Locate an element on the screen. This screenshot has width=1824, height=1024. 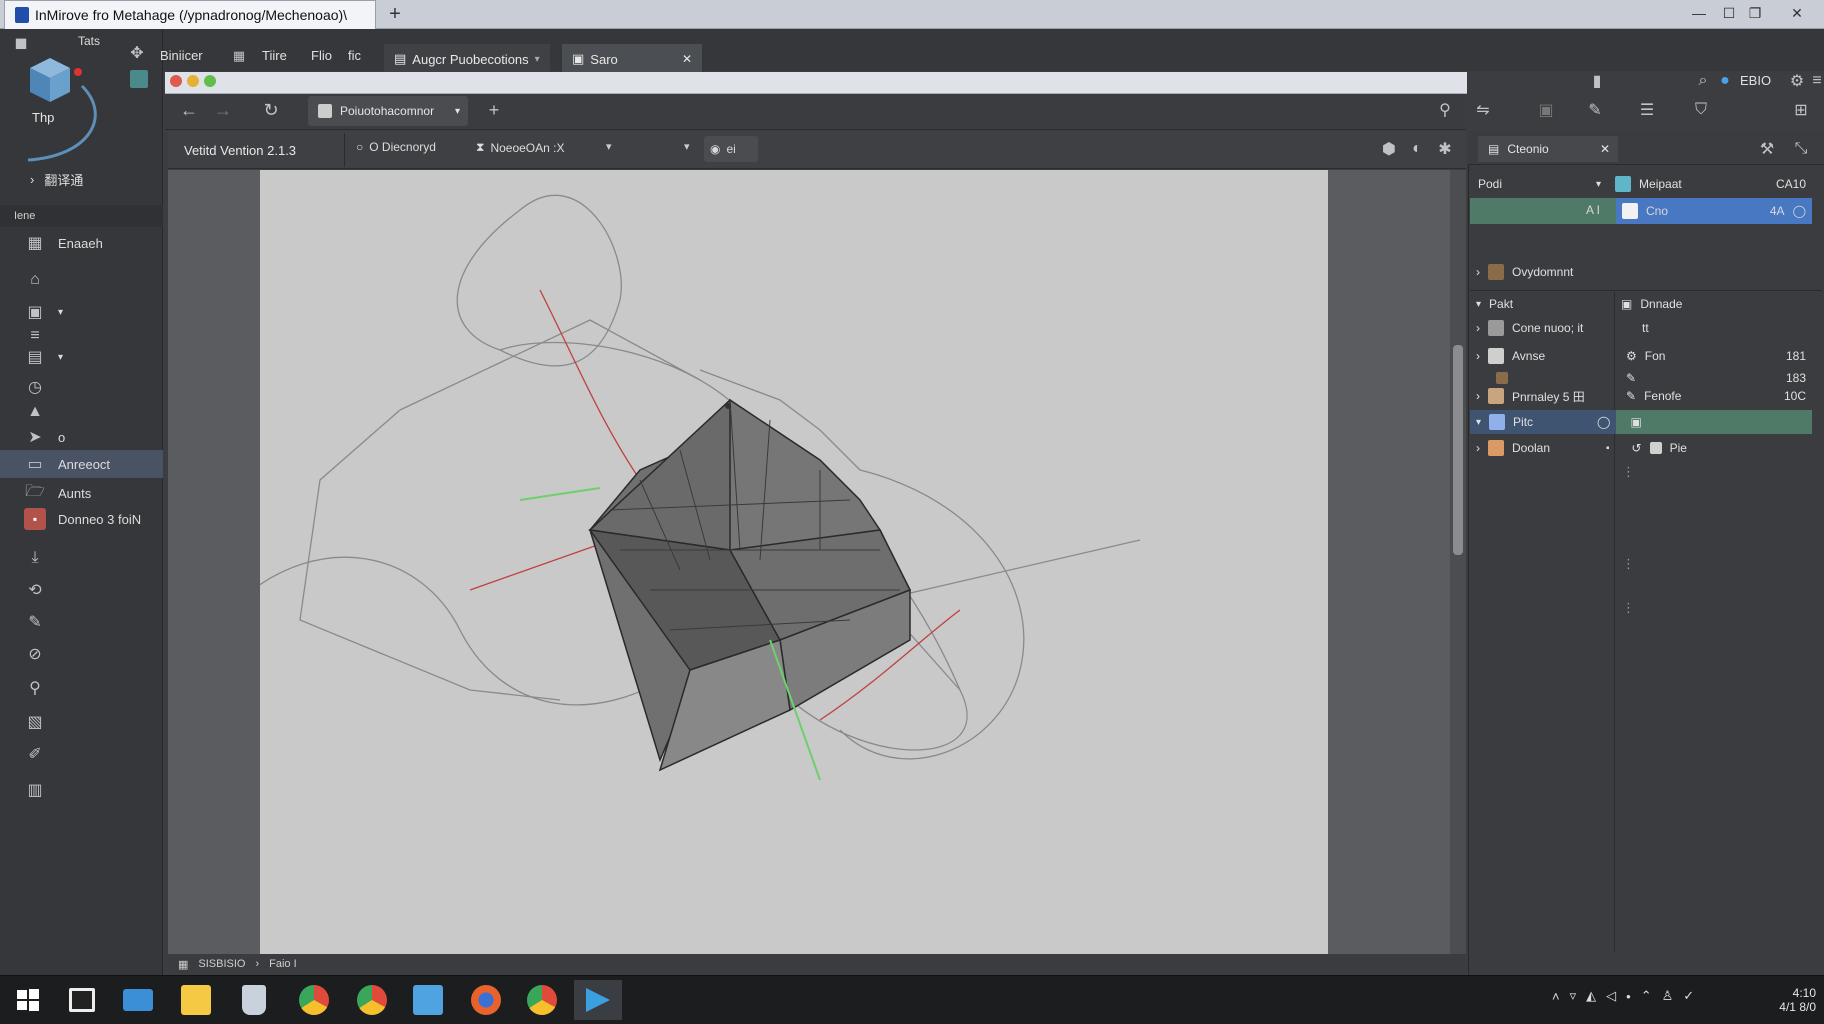
panel-row-selected: Cno 4A ◯ is located at coordinates (1714, 211).